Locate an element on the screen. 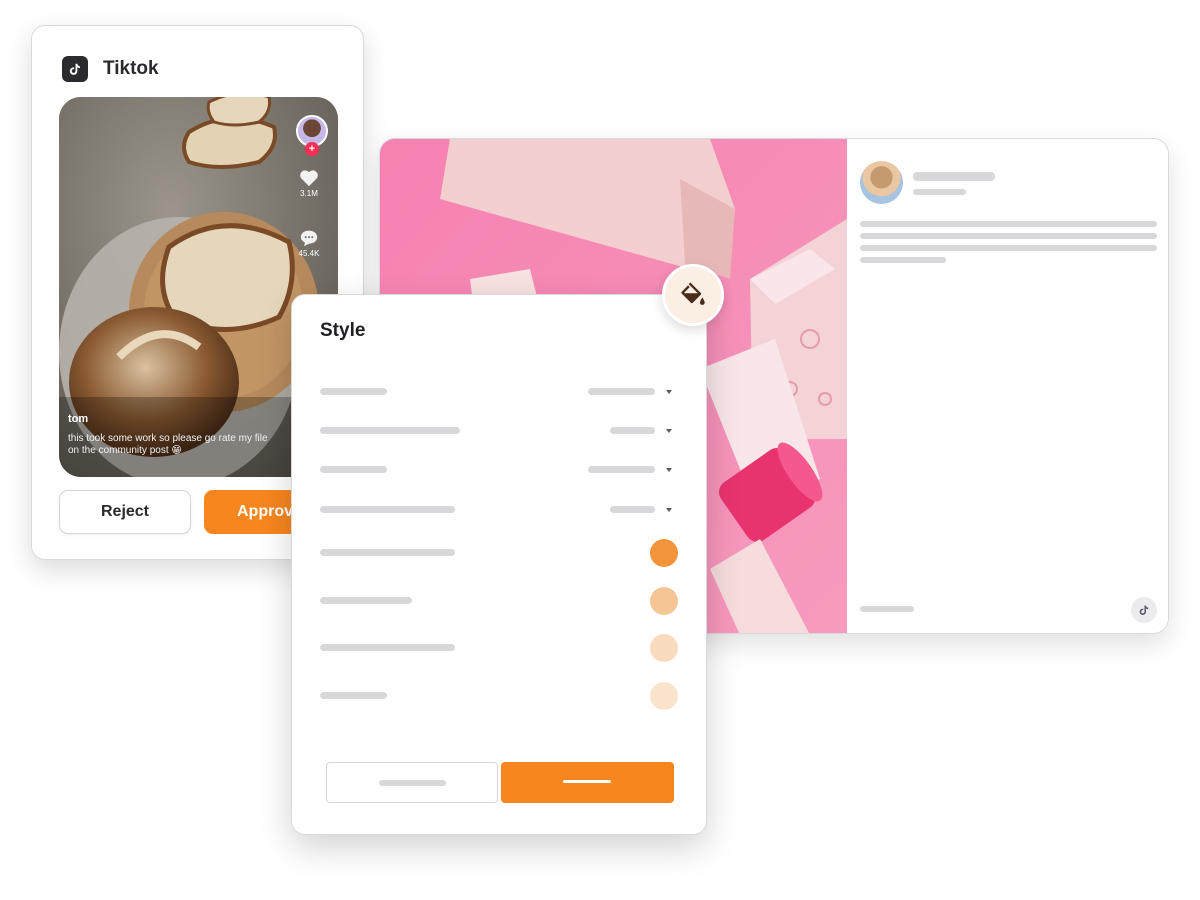  paint-bucket-icon is located at coordinates (693, 293).